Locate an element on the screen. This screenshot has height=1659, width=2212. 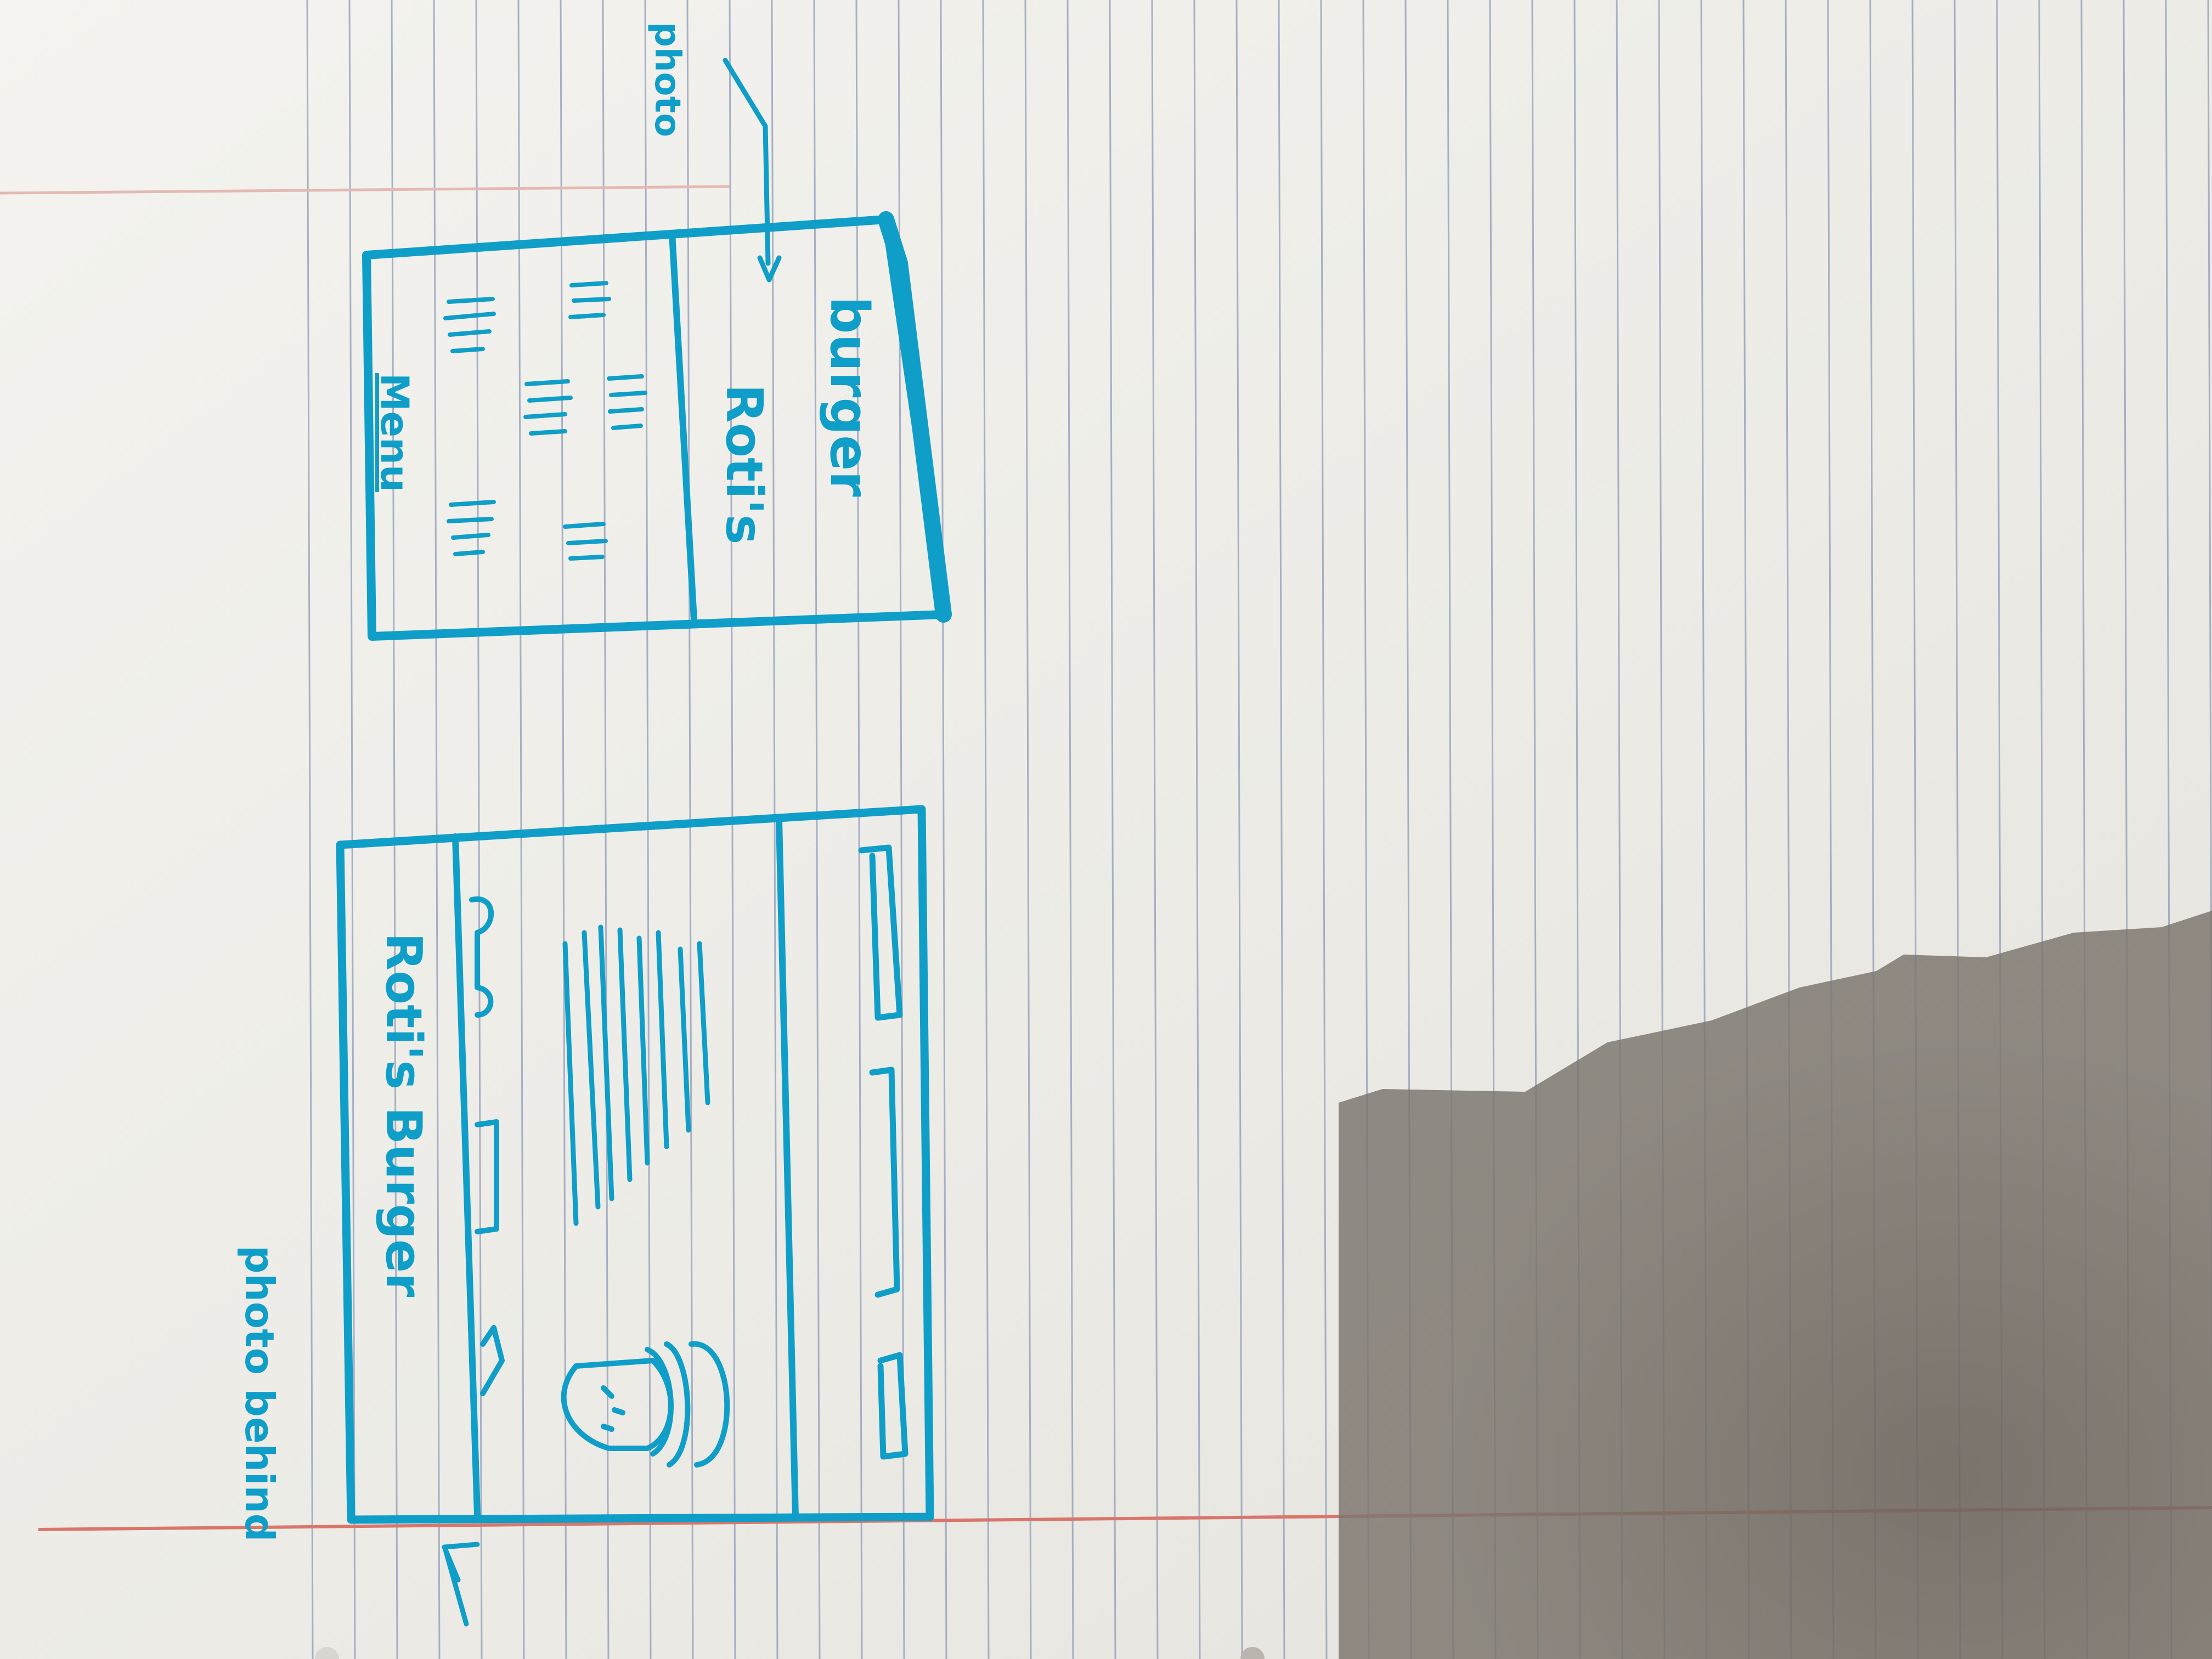
photo-note: photo is located at coordinates (667, 79).